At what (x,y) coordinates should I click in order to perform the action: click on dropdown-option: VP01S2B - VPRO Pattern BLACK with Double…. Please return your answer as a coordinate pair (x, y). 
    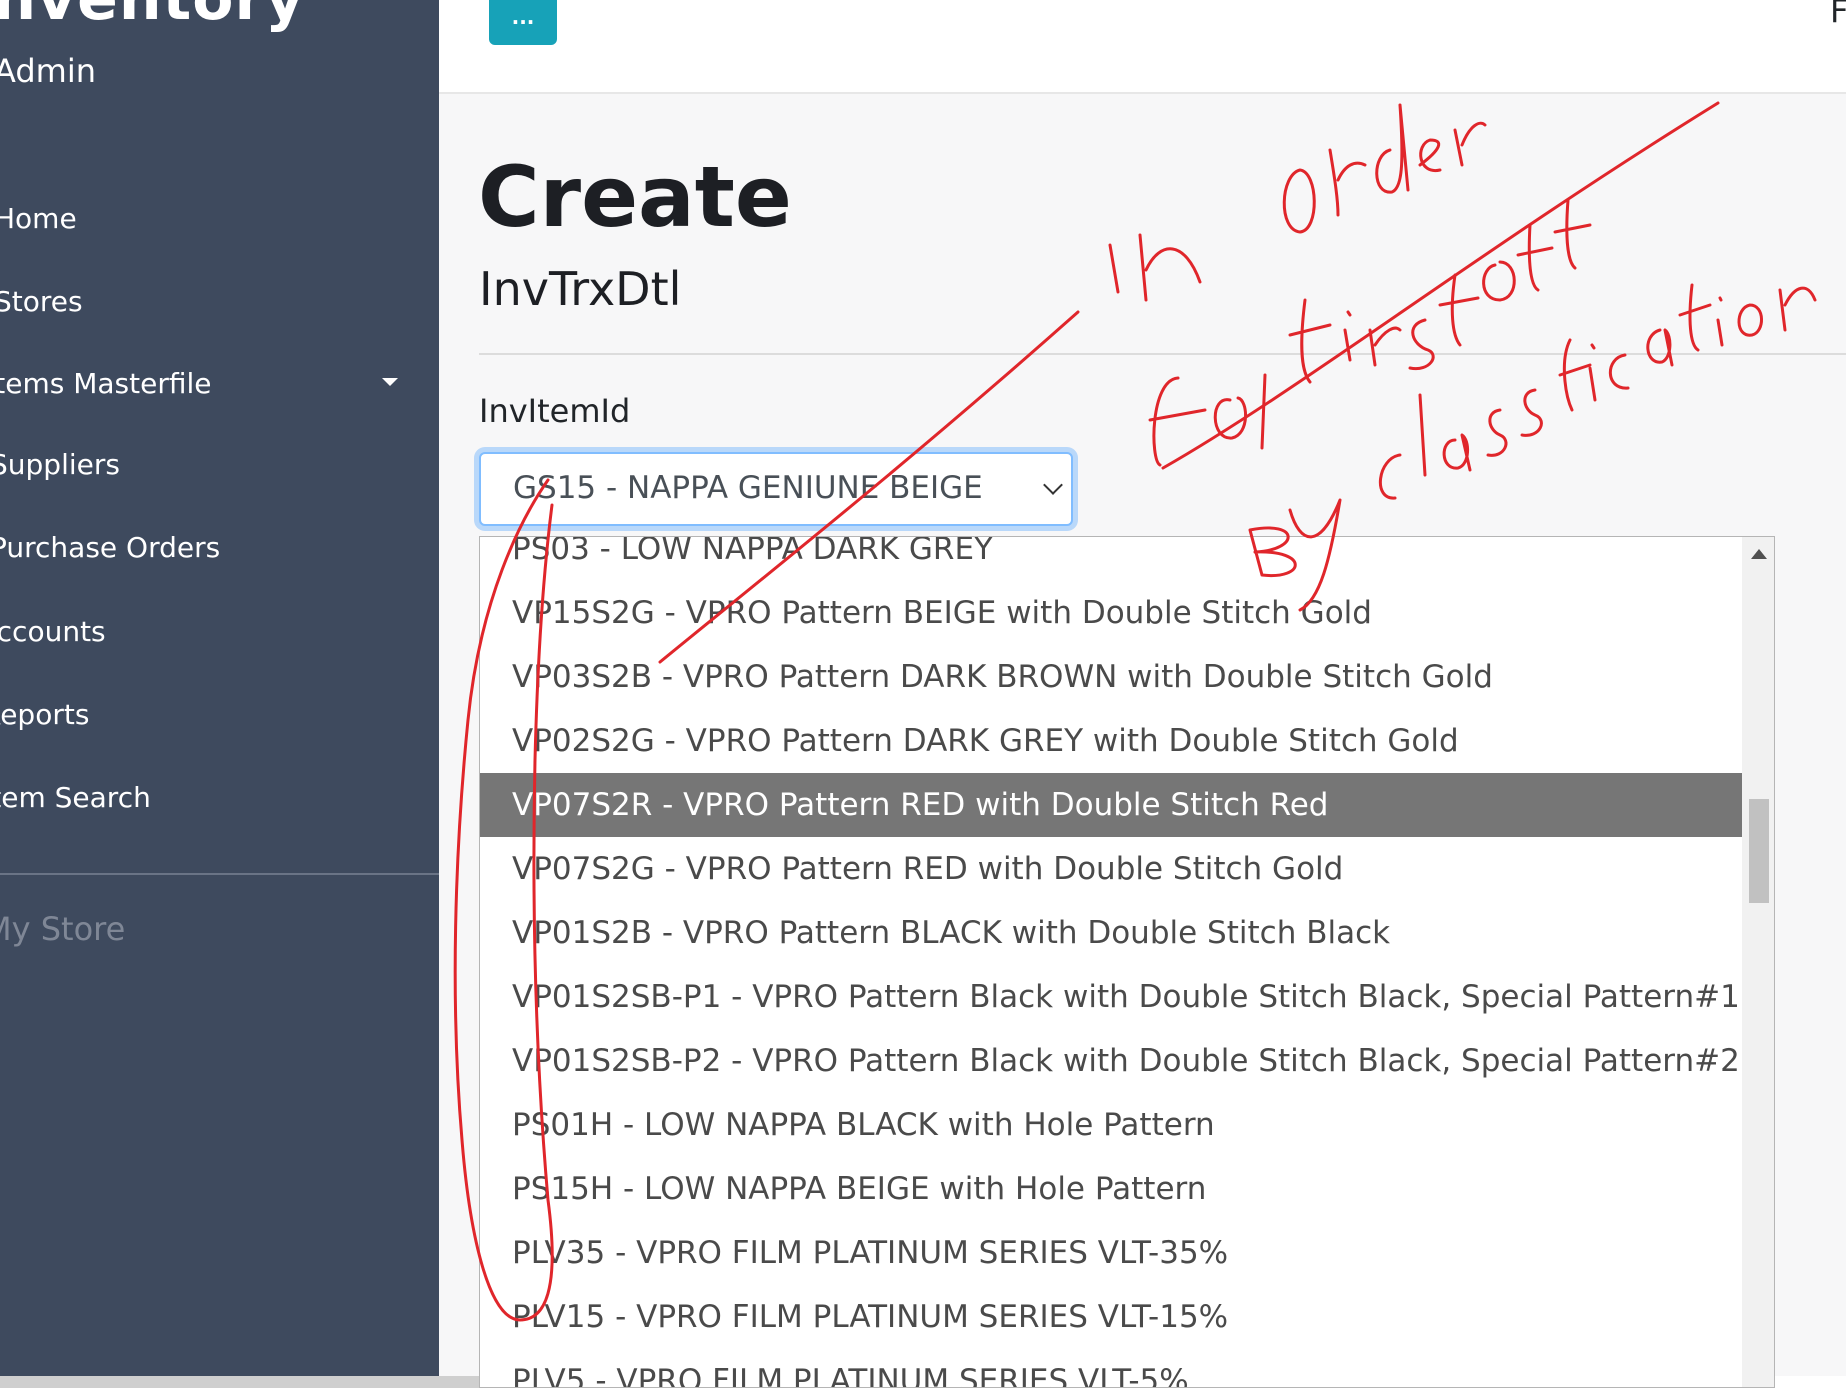
    Looking at the image, I should click on (1111, 933).